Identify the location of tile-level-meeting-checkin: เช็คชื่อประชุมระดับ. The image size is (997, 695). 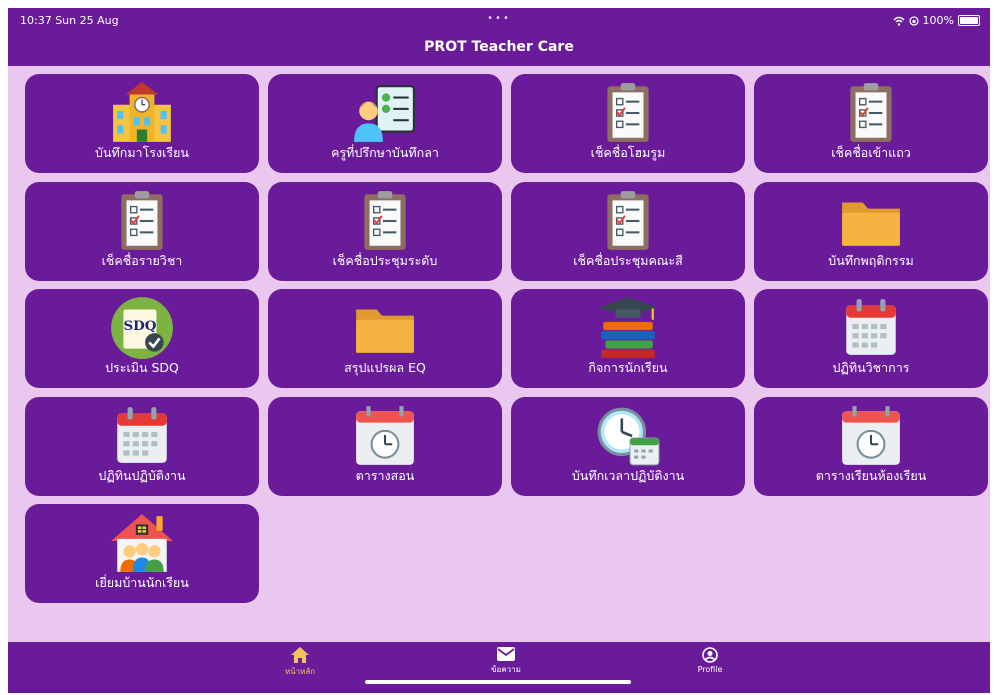
(385, 231).